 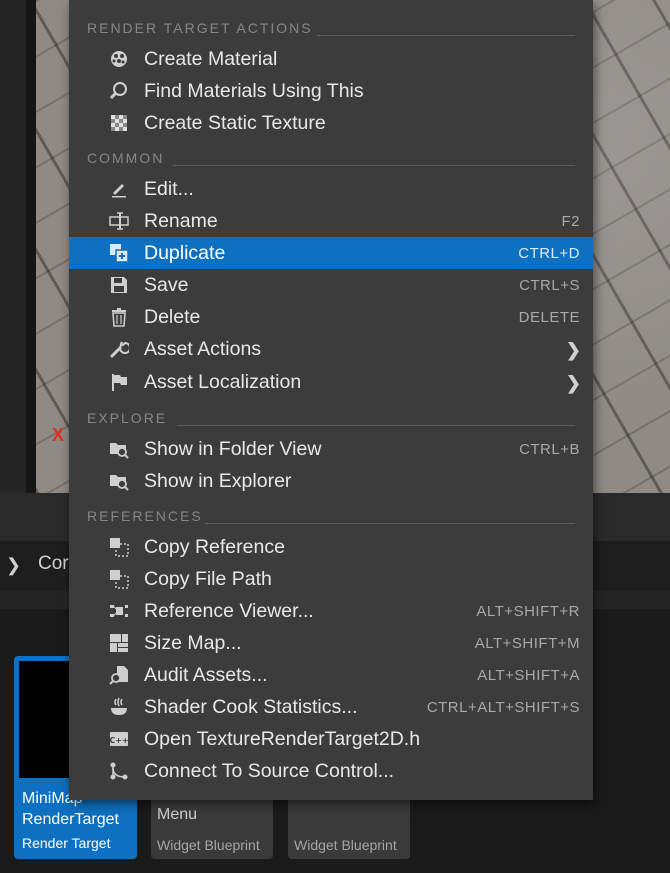 I want to click on shader-stats-icon, so click(x=119, y=707).